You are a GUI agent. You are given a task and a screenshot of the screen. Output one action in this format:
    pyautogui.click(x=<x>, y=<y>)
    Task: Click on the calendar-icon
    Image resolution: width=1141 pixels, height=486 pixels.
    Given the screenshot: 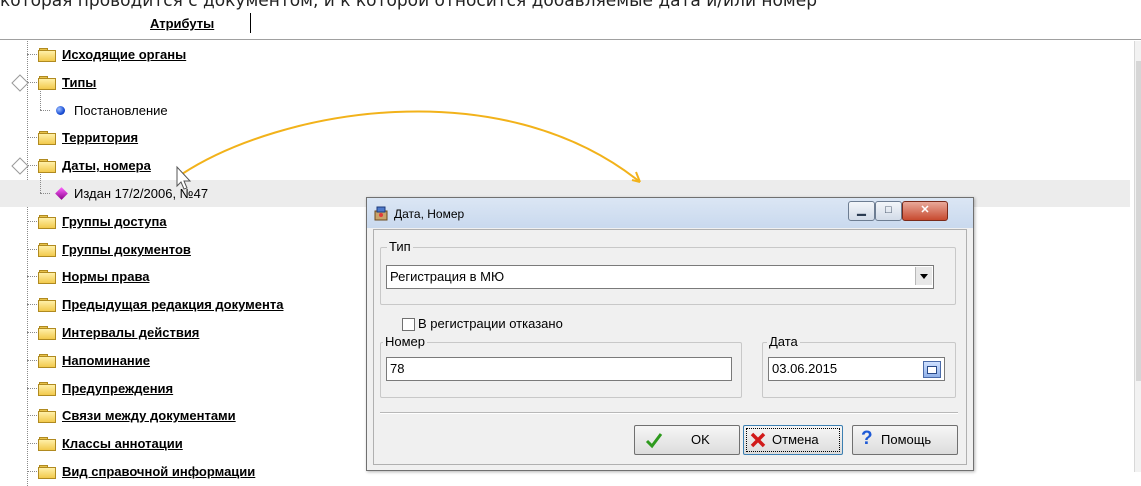 What is the action you would take?
    pyautogui.click(x=932, y=370)
    